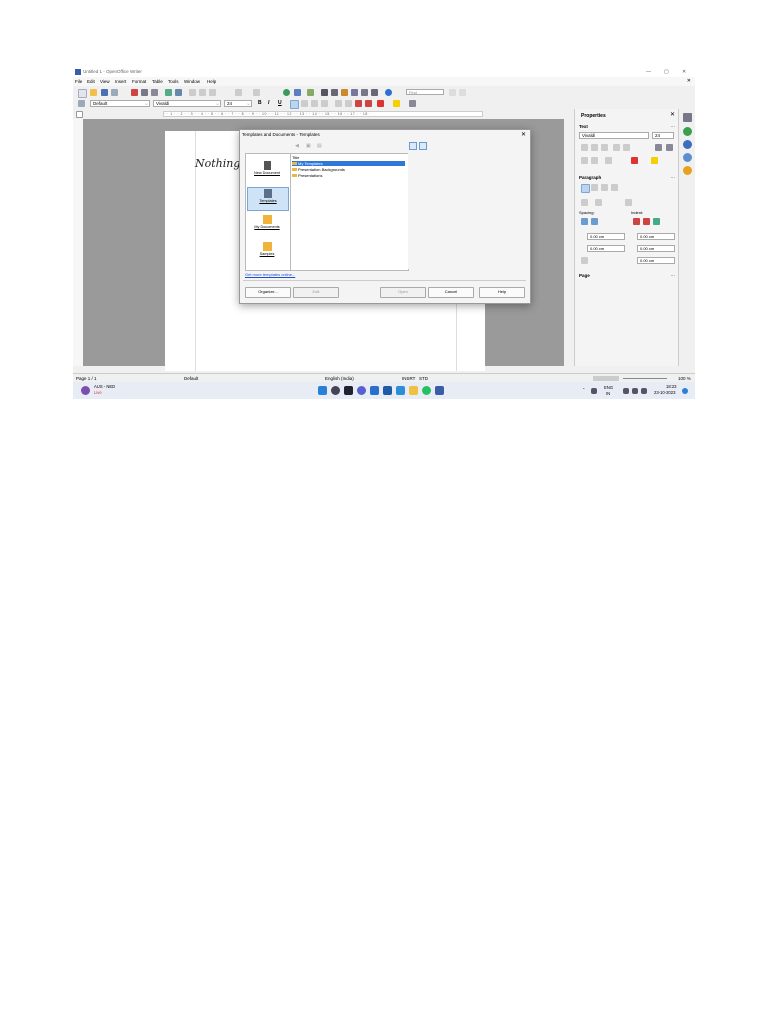 Image resolution: width=768 pixels, height=1024 pixels. I want to click on menu-insert: Insert, so click(120, 81).